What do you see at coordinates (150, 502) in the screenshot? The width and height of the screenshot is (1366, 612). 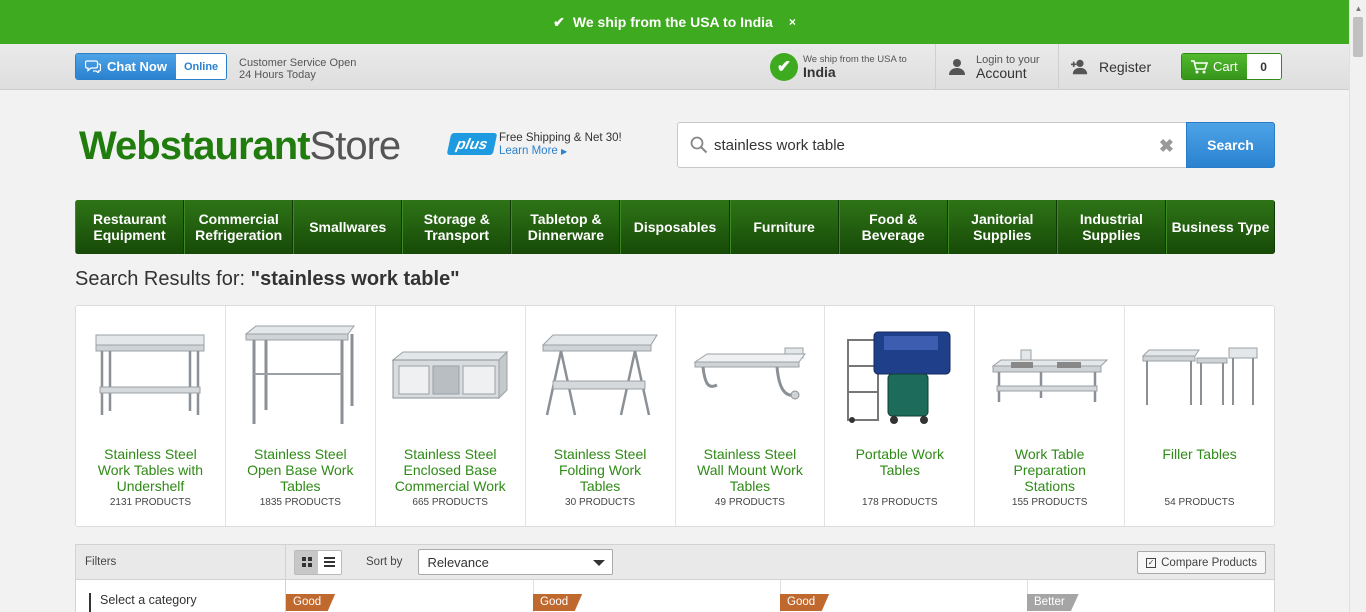 I see `category-product-count: 2131 PRODUCTS` at bounding box center [150, 502].